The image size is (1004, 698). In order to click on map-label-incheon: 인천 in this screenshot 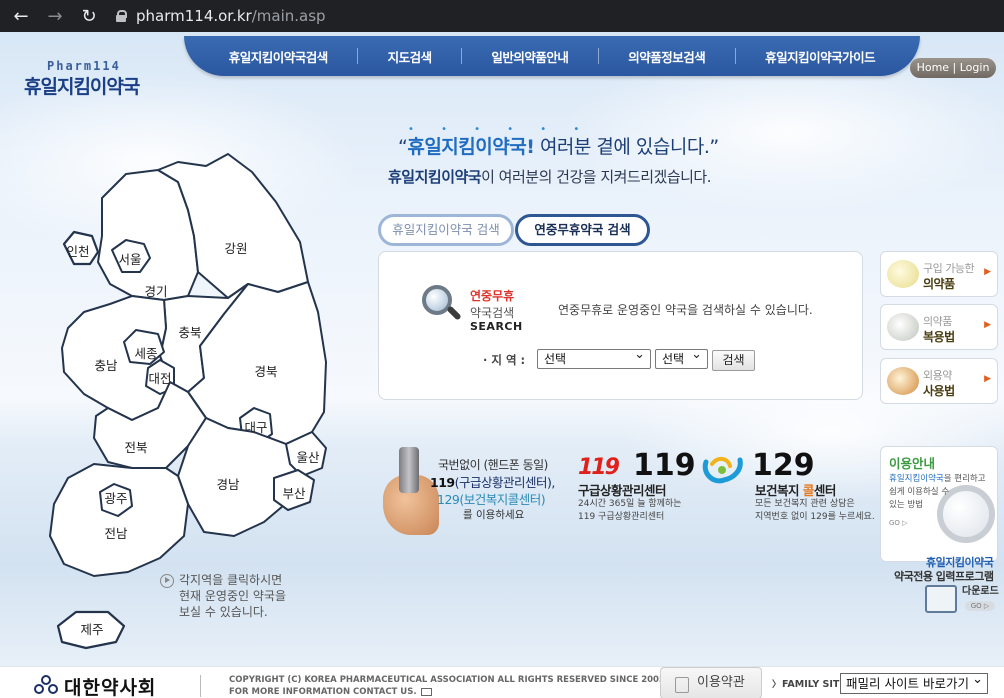, I will do `click(77, 251)`.